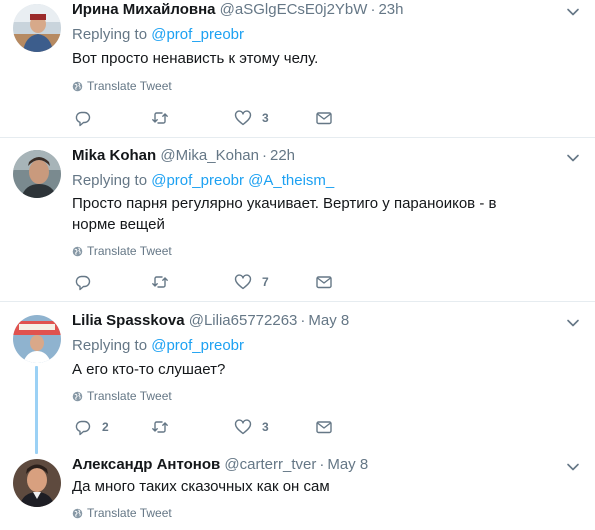 Image resolution: width=595 pixels, height=530 pixels. What do you see at coordinates (91, 427) in the screenshot?
I see `reply-button: 2` at bounding box center [91, 427].